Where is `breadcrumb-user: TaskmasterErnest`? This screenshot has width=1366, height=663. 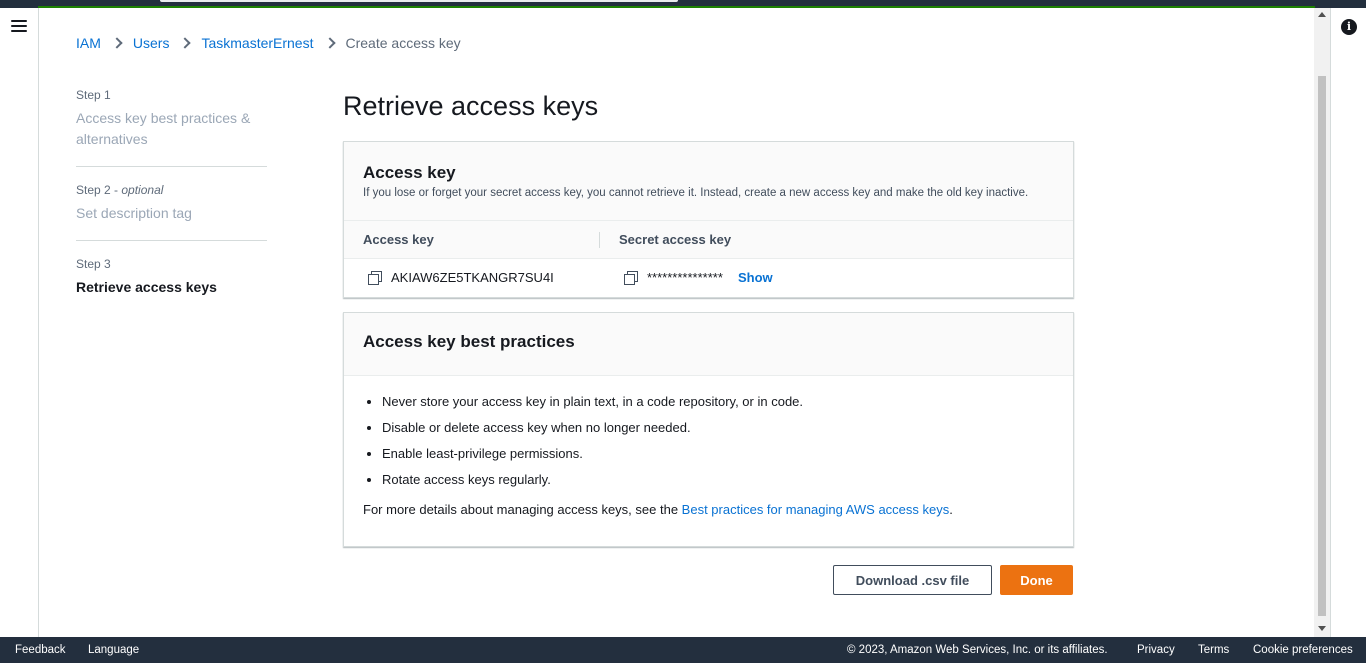 breadcrumb-user: TaskmasterErnest is located at coordinates (257, 43).